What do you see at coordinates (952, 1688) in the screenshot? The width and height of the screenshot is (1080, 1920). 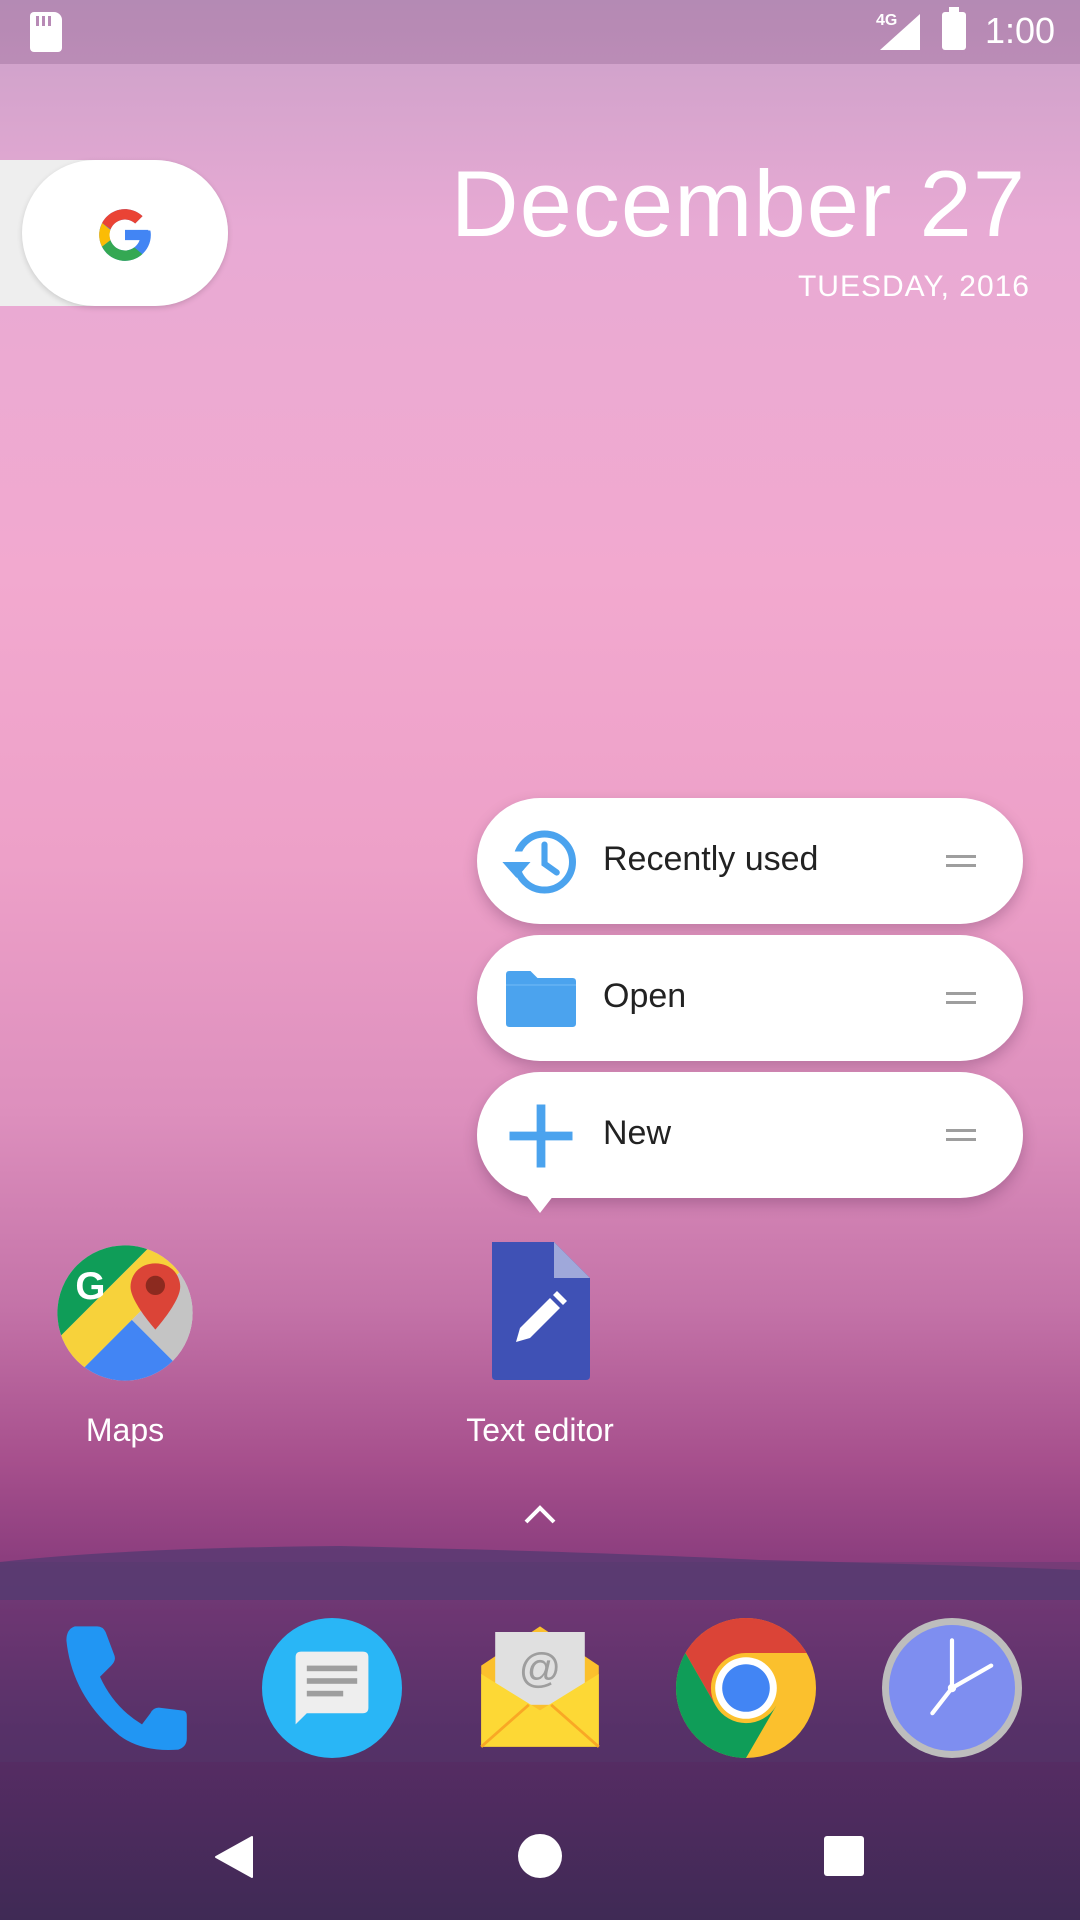 I see `clock-icon` at bounding box center [952, 1688].